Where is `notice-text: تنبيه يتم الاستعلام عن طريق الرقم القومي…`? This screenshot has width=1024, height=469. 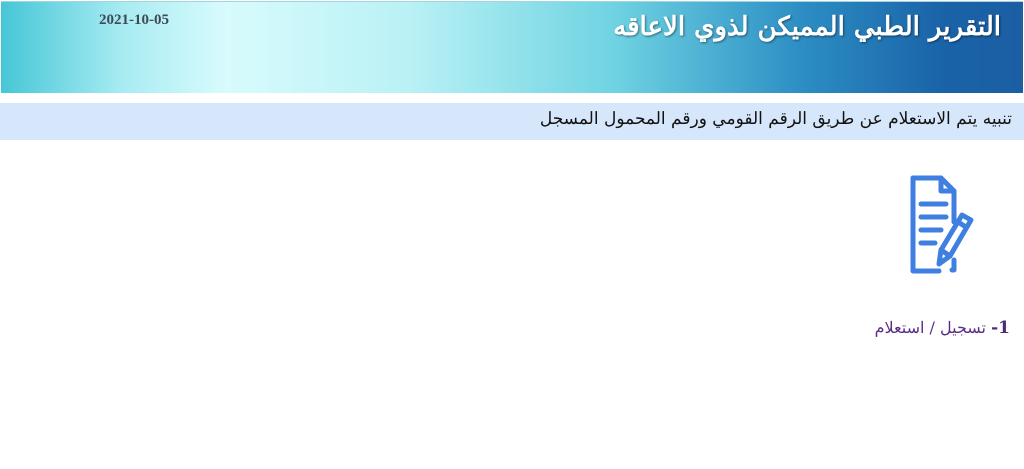 notice-text: تنبيه يتم الاستعلام عن طريق الرقم القومي… is located at coordinates (775, 119).